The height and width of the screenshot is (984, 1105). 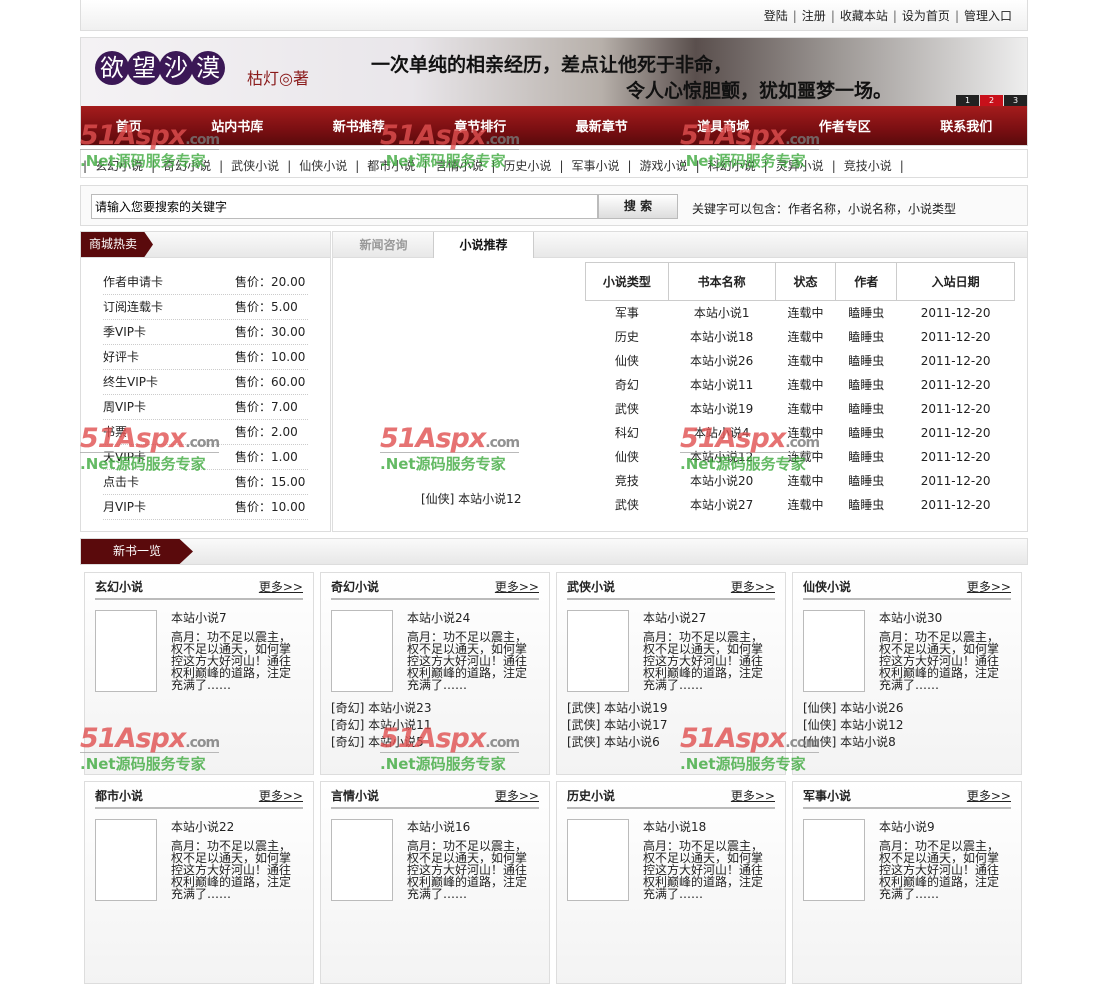 I want to click on shop-item-name: 点击卡, so click(x=169, y=482).